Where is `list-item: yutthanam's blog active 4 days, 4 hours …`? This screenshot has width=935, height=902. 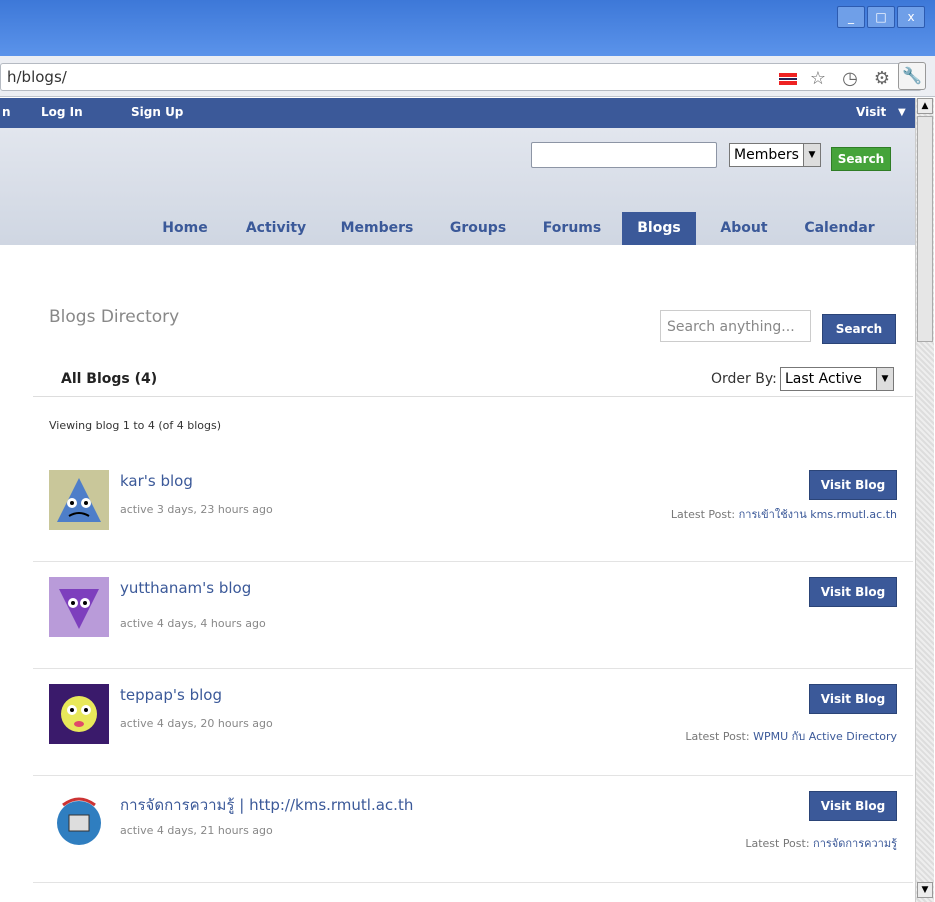 list-item: yutthanam's blog active 4 days, 4 hours … is located at coordinates (473, 630).